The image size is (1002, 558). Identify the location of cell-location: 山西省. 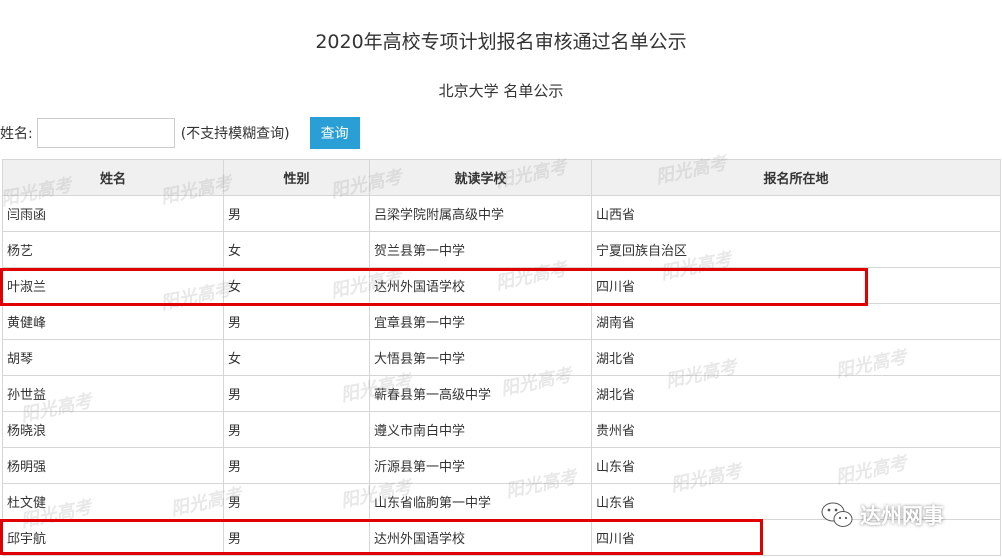
(796, 213).